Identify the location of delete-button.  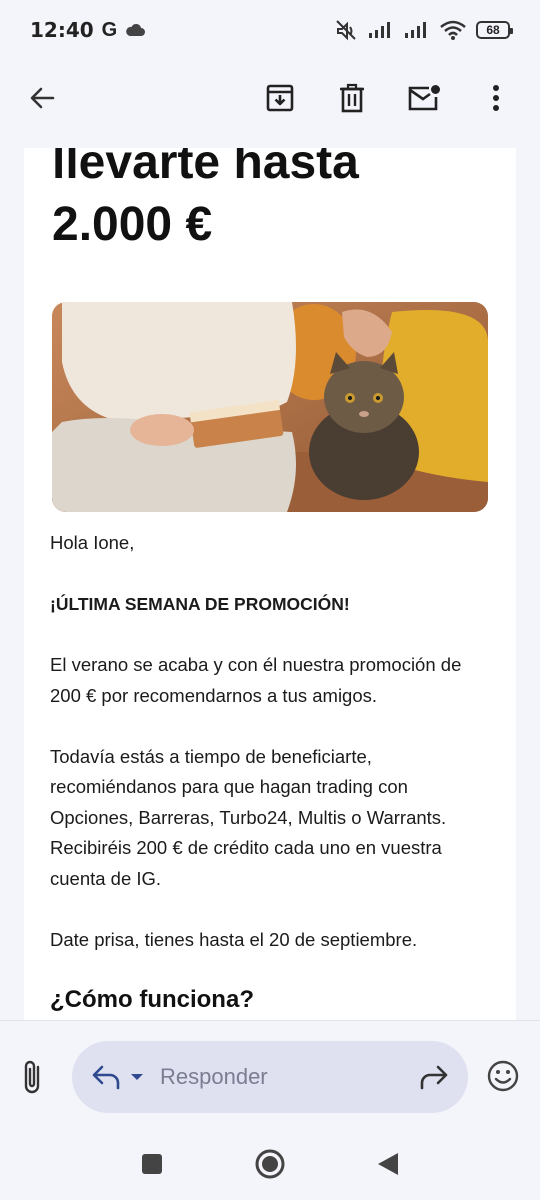
(352, 98).